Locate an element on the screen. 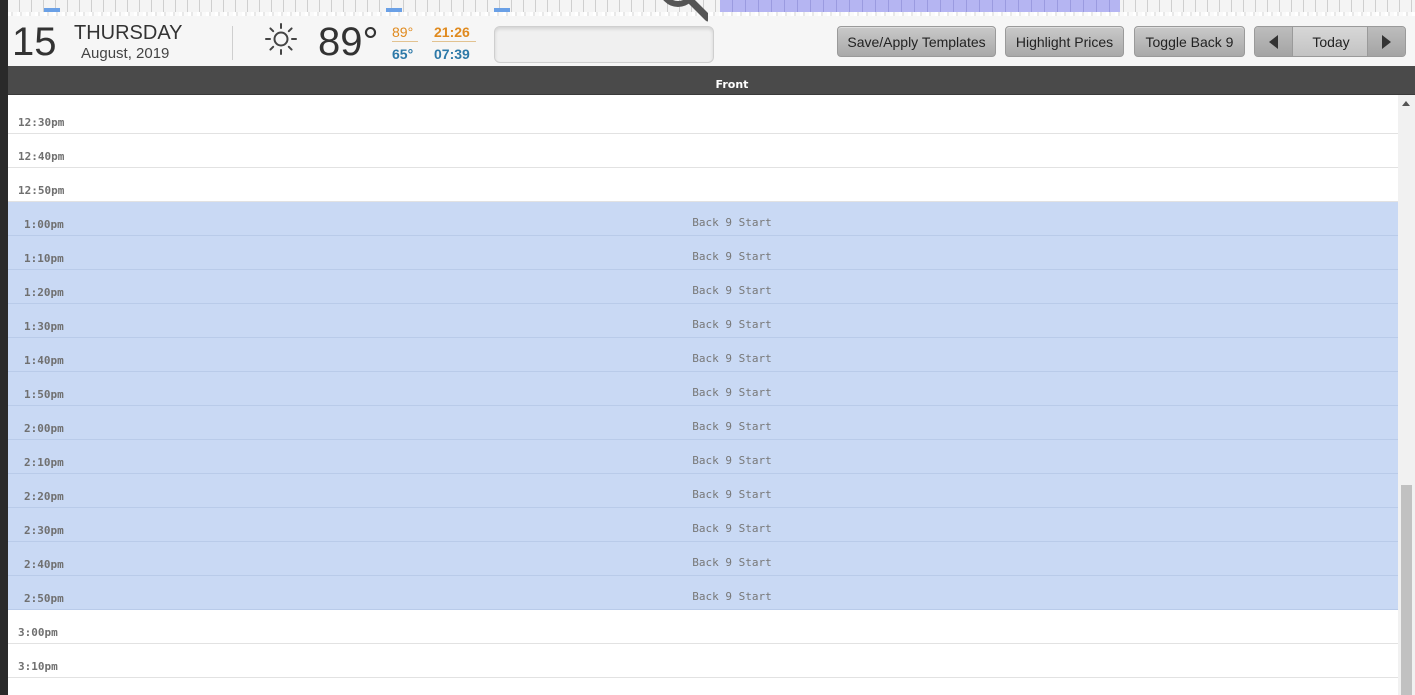 The image size is (1415, 695). time-slot-row: 3:10pm is located at coordinates (703, 661).